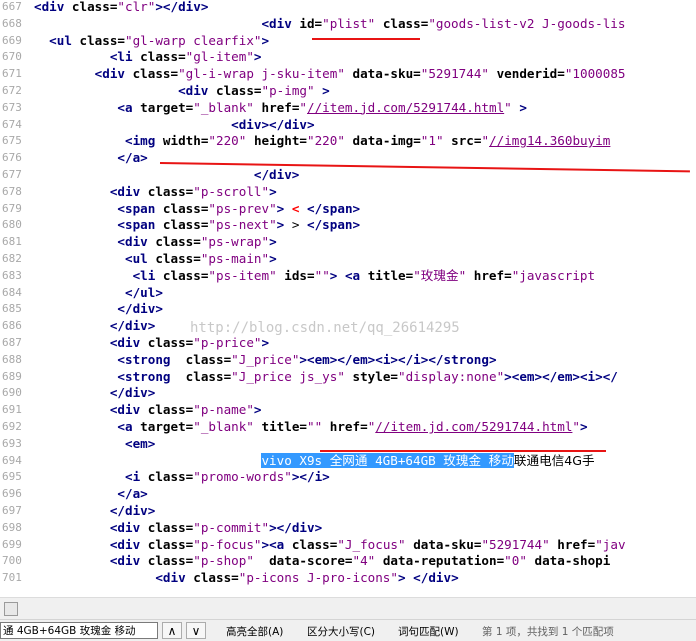 This screenshot has width=696, height=641. I want to click on line-number: 673, so click(12, 107).